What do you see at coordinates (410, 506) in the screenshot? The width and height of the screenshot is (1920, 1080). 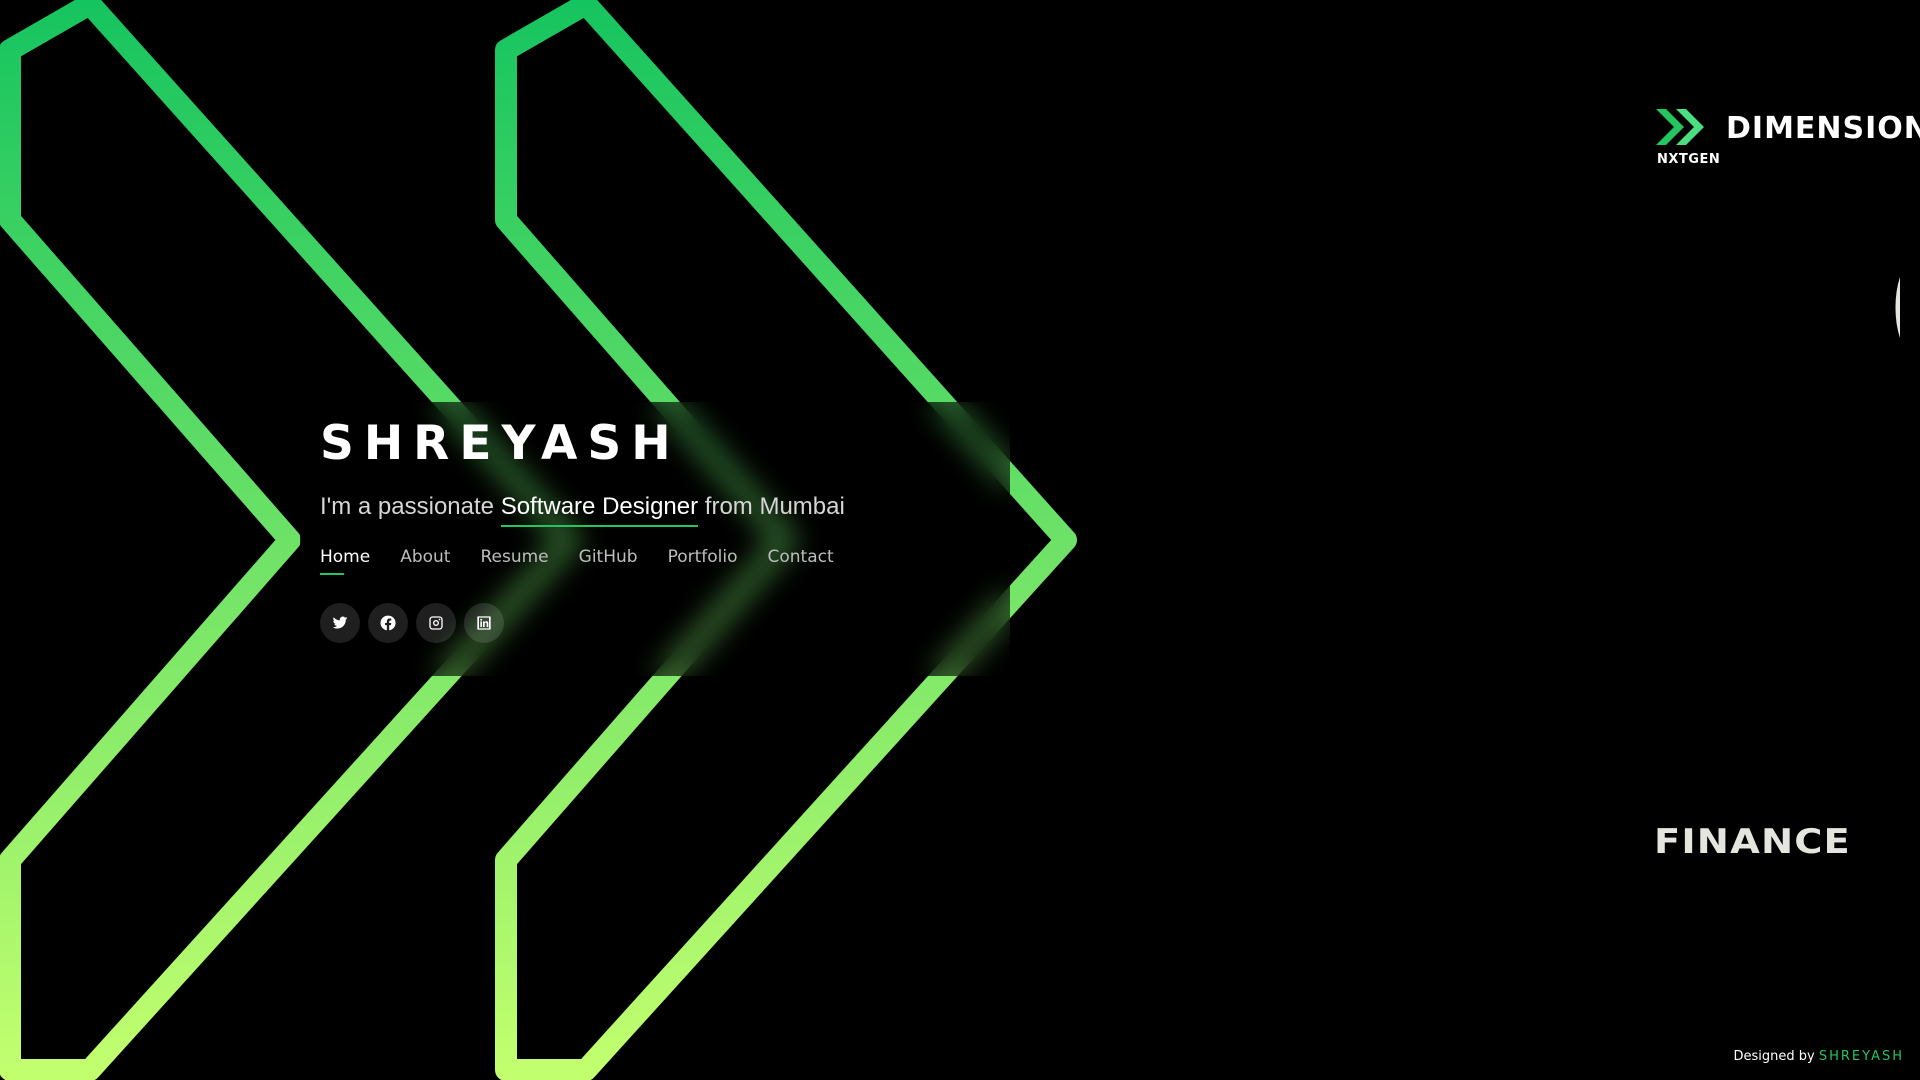 I see `subtitle-prefix: I'm a passionate` at bounding box center [410, 506].